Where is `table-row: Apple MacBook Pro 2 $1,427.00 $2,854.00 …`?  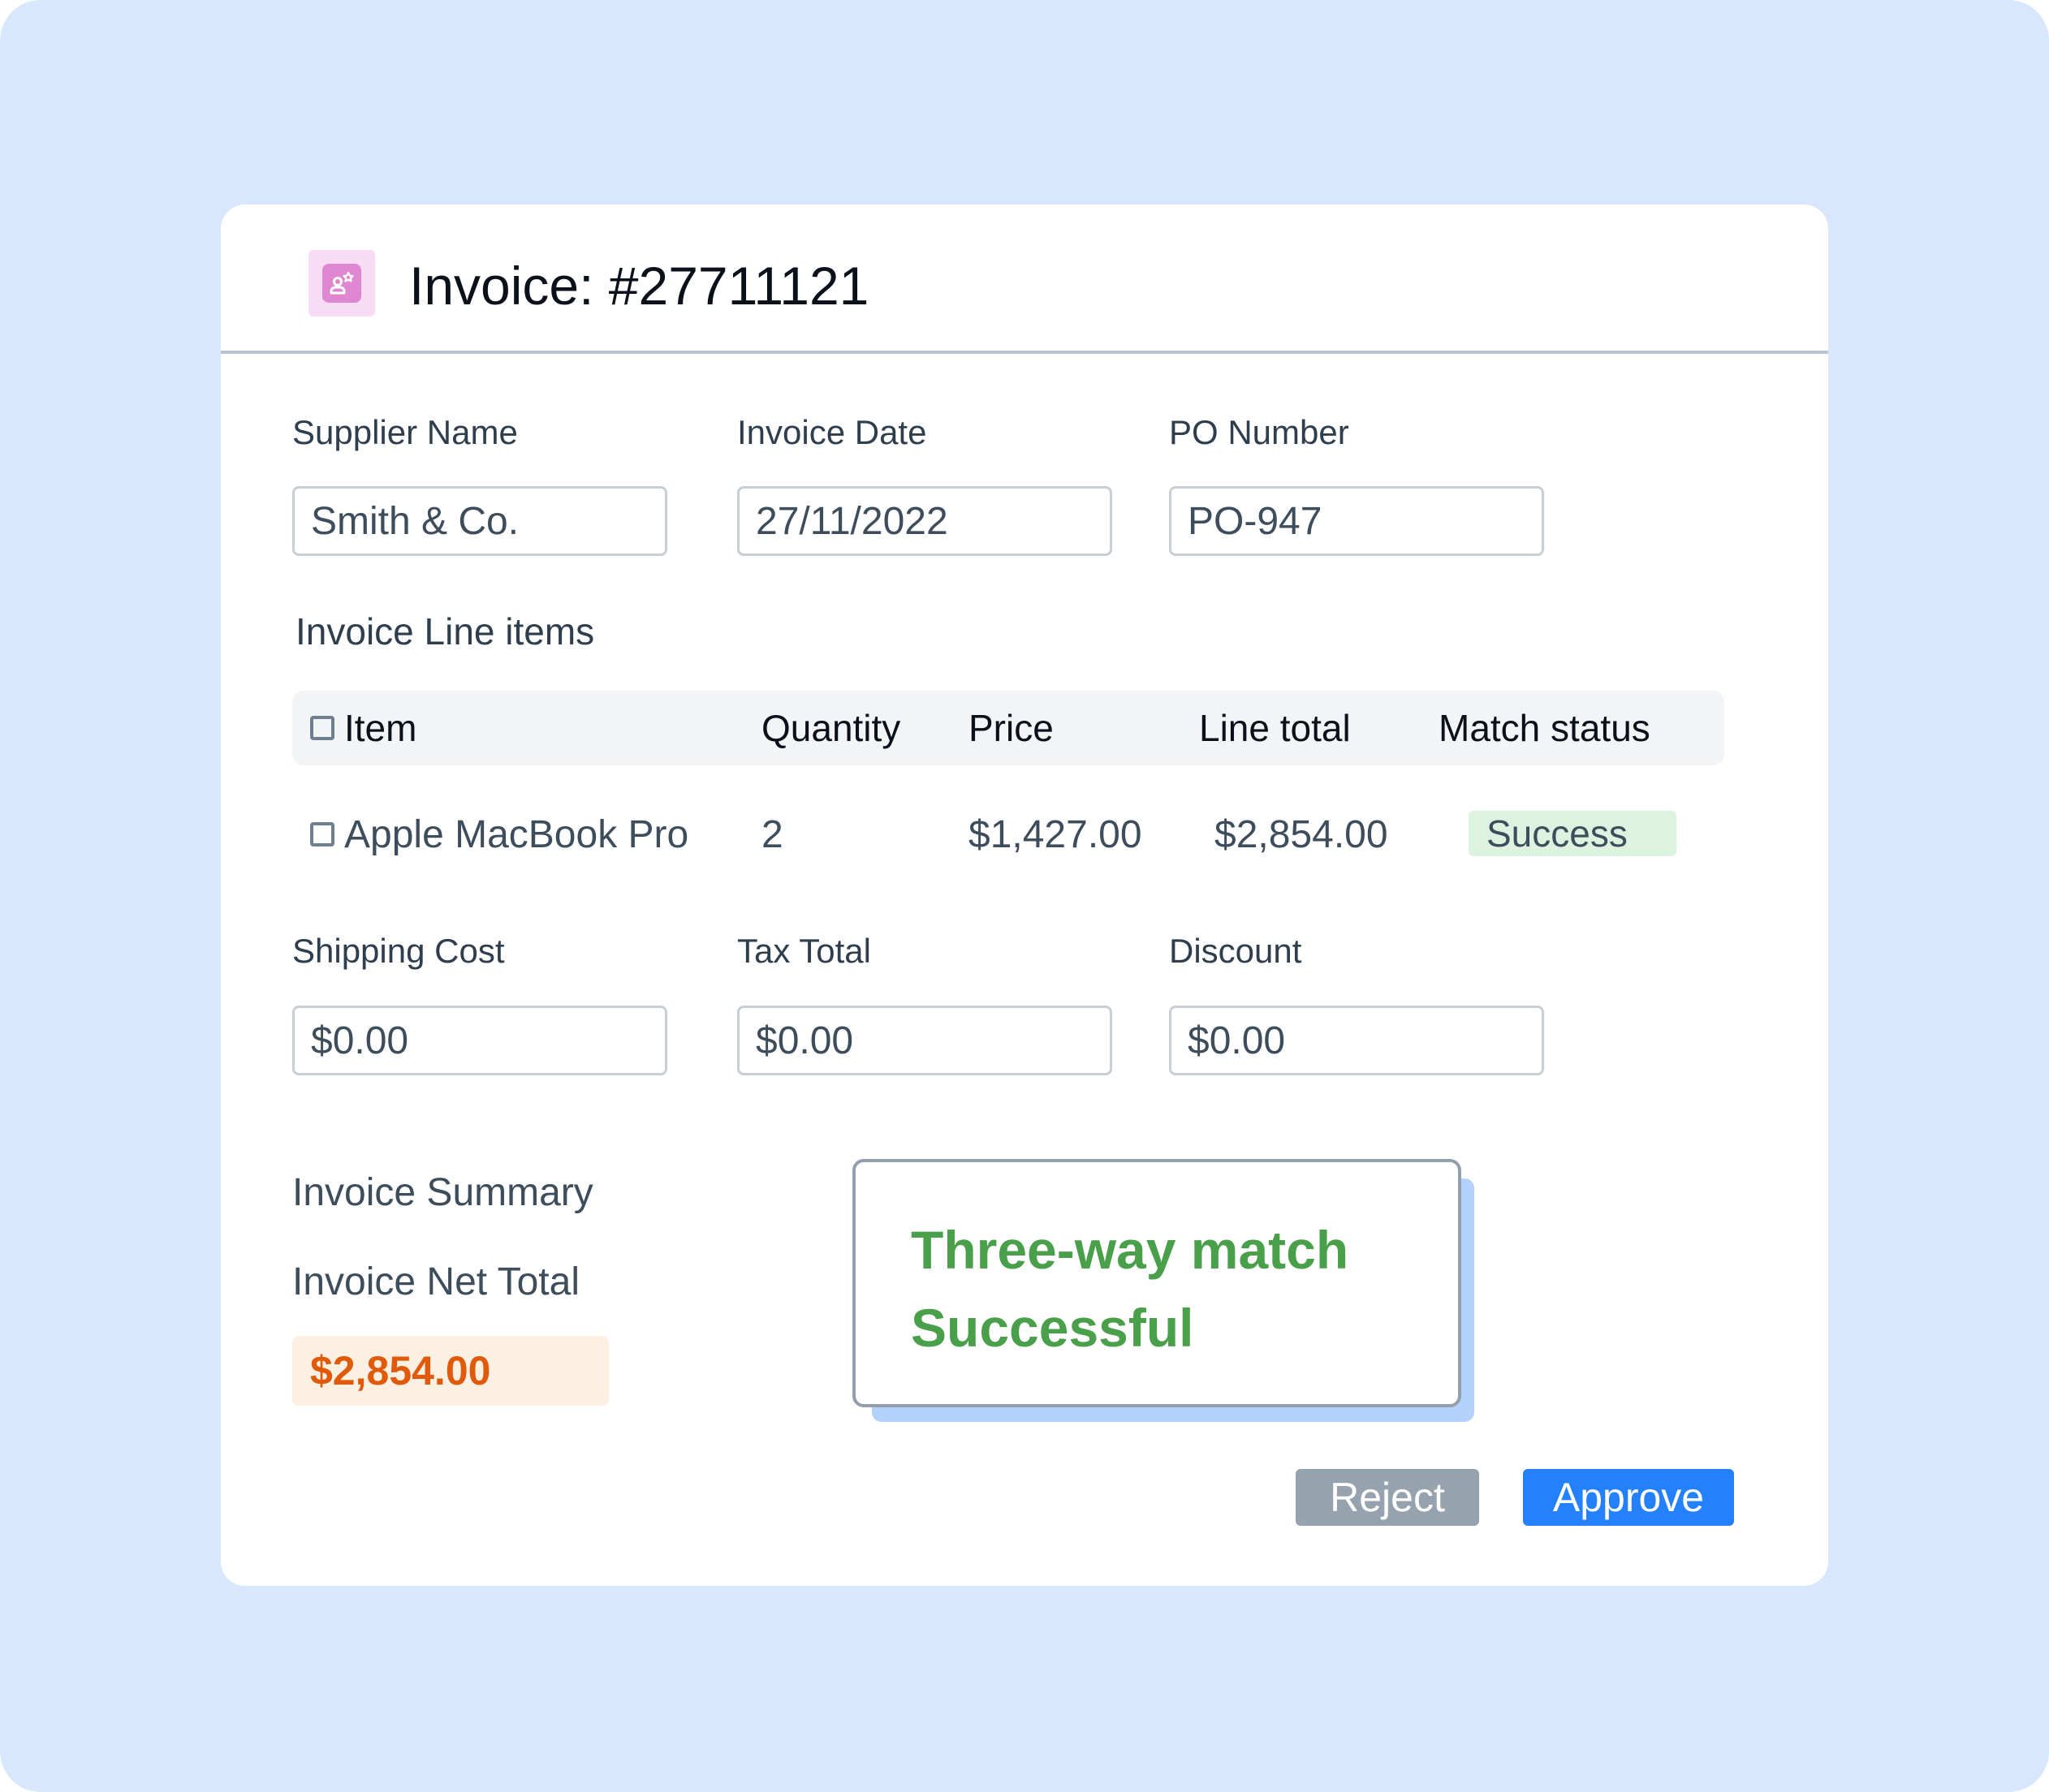 table-row: Apple MacBook Pro 2 $1,427.00 $2,854.00 … is located at coordinates (1008, 835).